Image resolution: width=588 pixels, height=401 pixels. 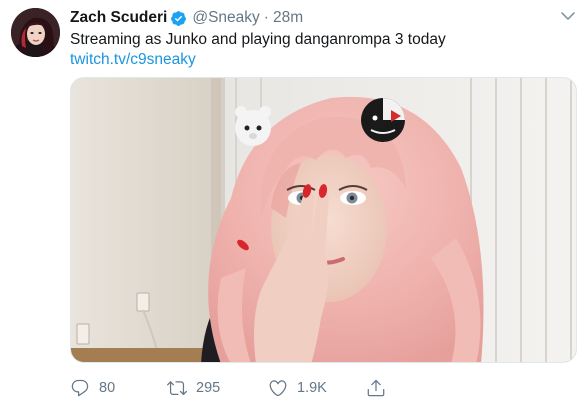 What do you see at coordinates (225, 18) in the screenshot?
I see `author-handle: @Sneaky` at bounding box center [225, 18].